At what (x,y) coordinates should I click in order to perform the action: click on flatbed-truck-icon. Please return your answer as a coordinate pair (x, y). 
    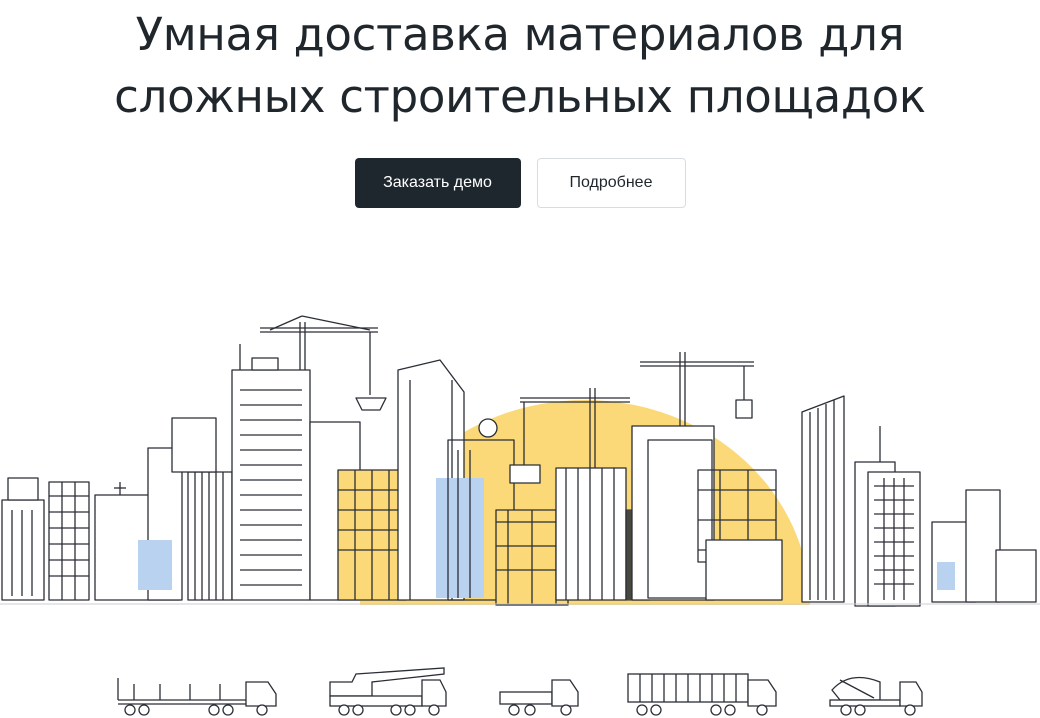
    Looking at the image, I should click on (197, 697).